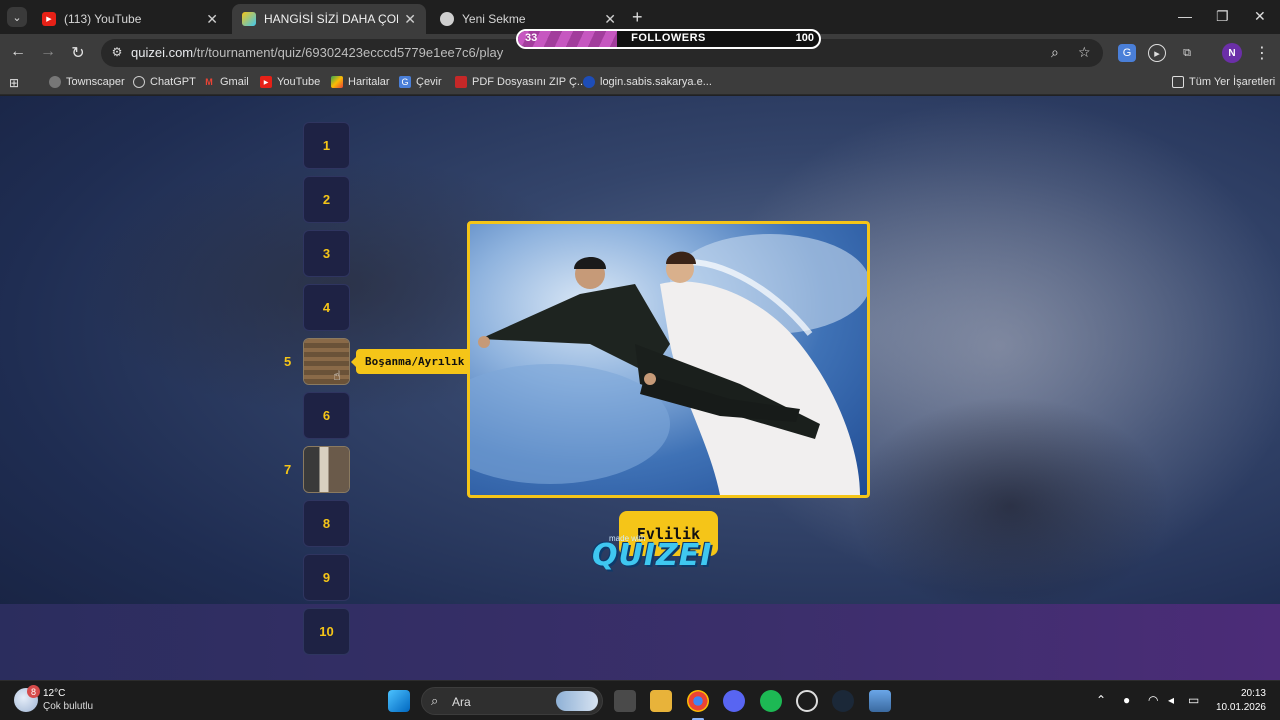 This screenshot has width=1280, height=720. What do you see at coordinates (429, 82) in the screenshot?
I see `bookmark-label: Çevir` at bounding box center [429, 82].